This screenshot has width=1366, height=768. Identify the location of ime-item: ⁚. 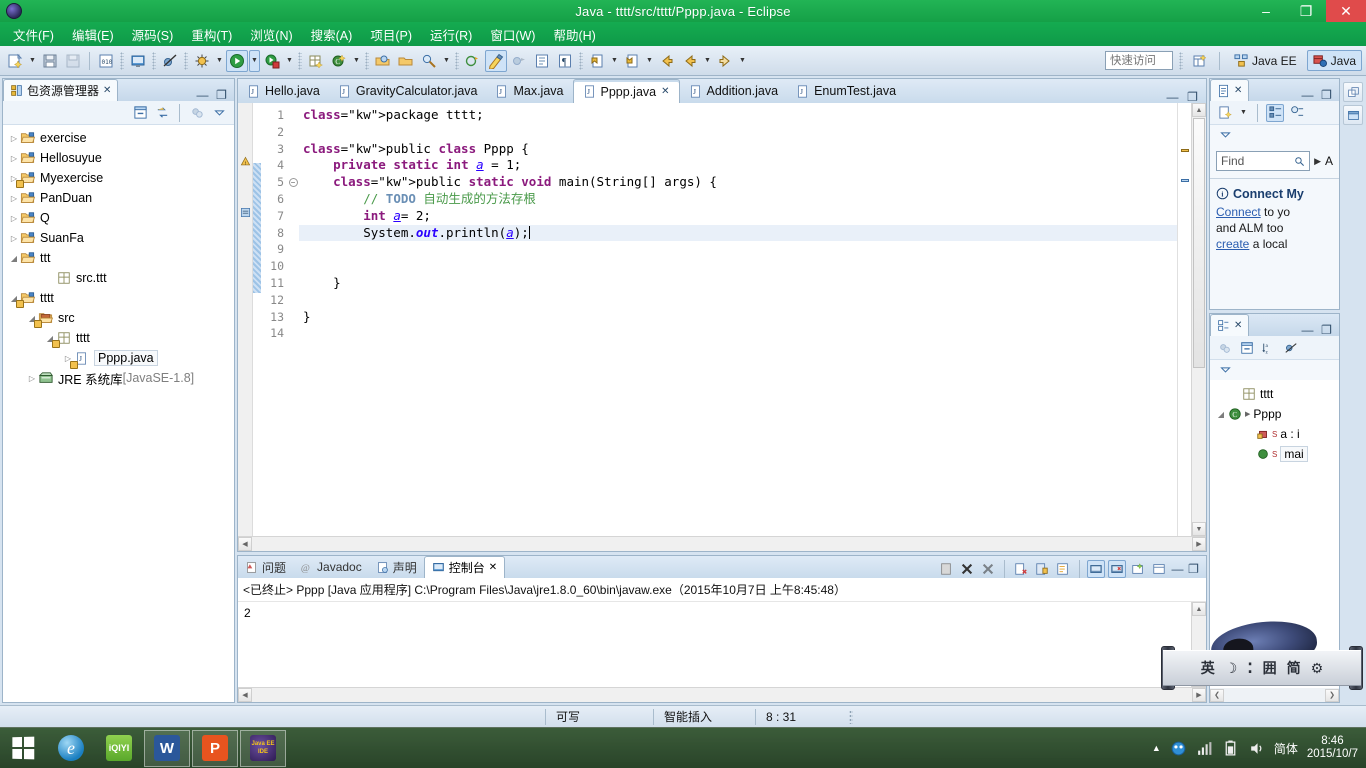
(1249, 668).